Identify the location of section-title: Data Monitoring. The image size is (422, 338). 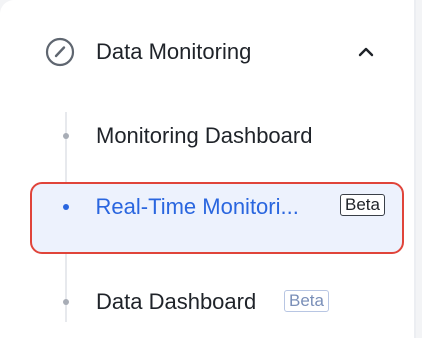
(174, 51).